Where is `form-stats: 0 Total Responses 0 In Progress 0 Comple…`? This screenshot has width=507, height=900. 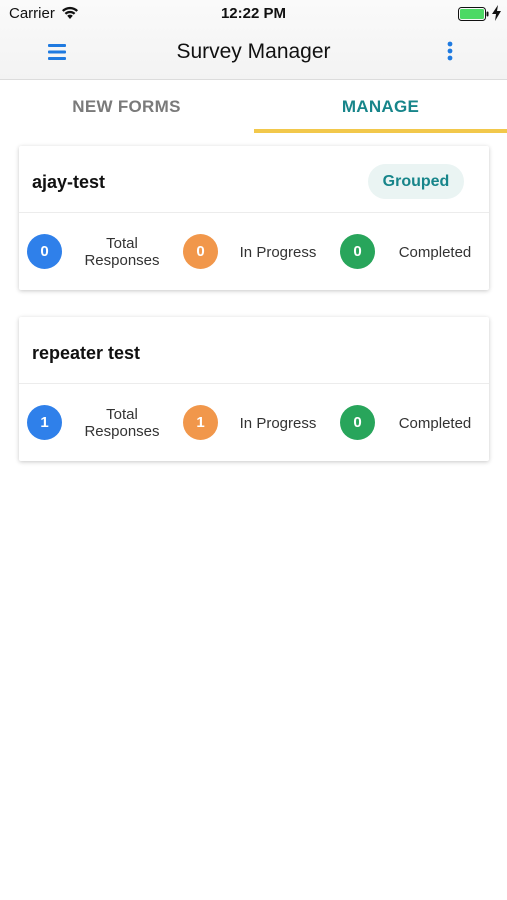
form-stats: 0 Total Responses 0 In Progress 0 Comple… is located at coordinates (254, 251).